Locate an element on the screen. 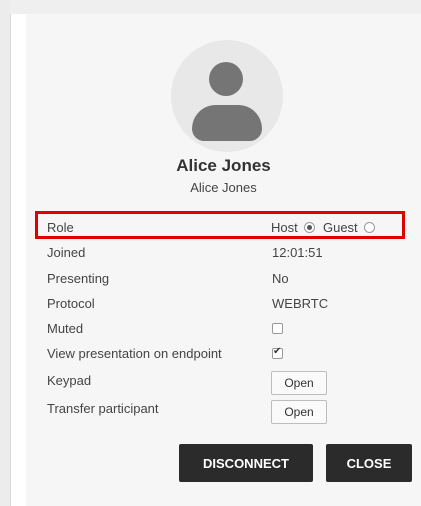 The image size is (421, 506). avatar is located at coordinates (227, 96).